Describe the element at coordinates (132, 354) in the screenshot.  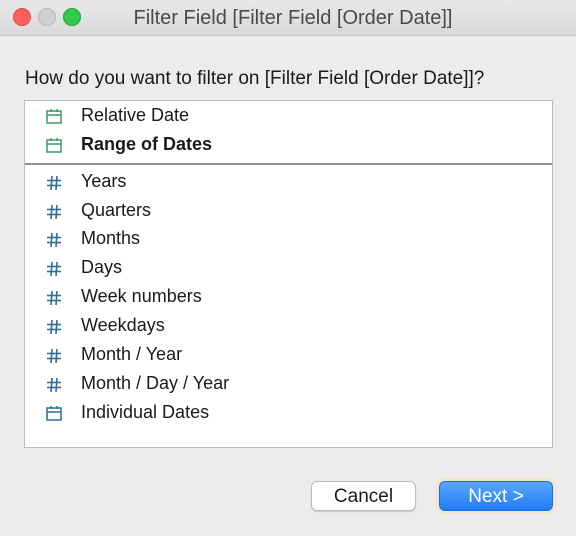
I see `list-item-label: Month / Year` at that location.